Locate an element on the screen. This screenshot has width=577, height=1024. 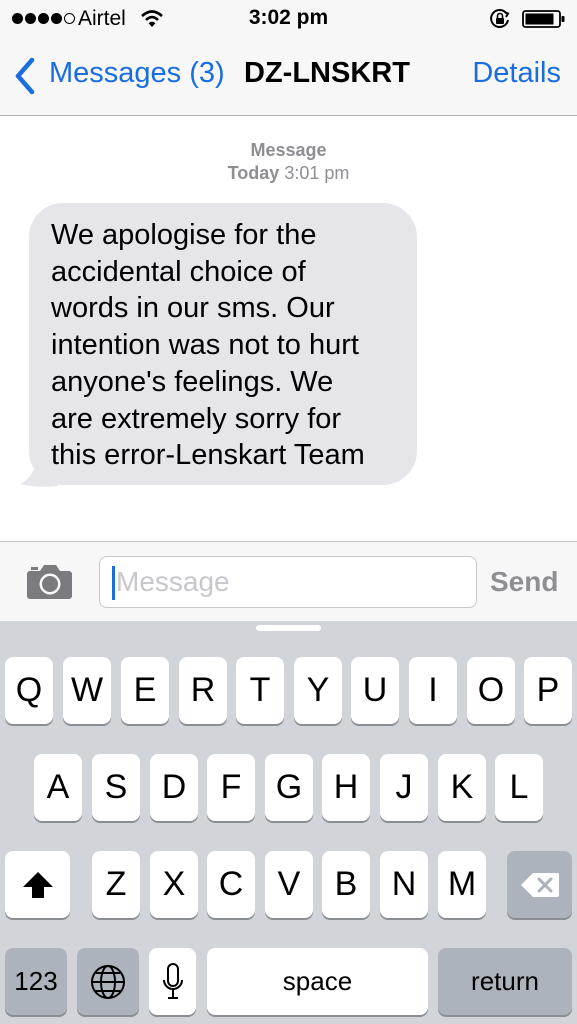
key-m: M is located at coordinates (462, 884).